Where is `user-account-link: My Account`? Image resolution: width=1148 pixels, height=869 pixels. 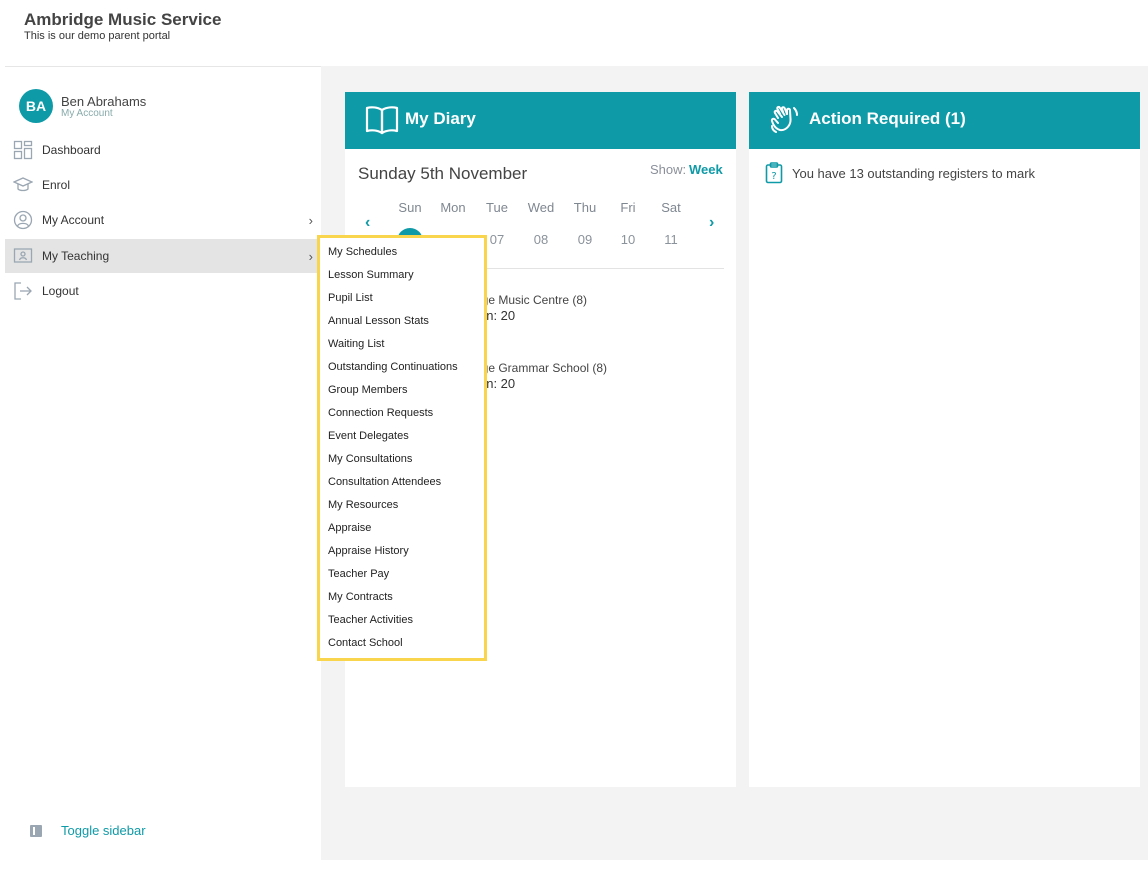
user-account-link: My Account is located at coordinates (87, 113).